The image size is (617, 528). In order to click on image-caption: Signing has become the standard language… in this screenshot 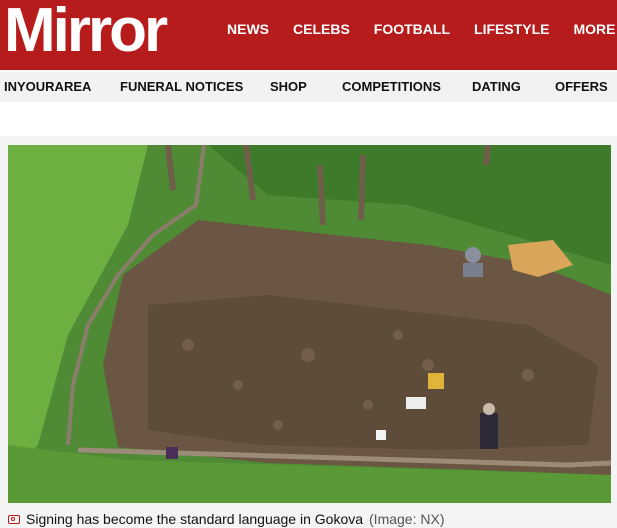, I will do `click(226, 519)`.